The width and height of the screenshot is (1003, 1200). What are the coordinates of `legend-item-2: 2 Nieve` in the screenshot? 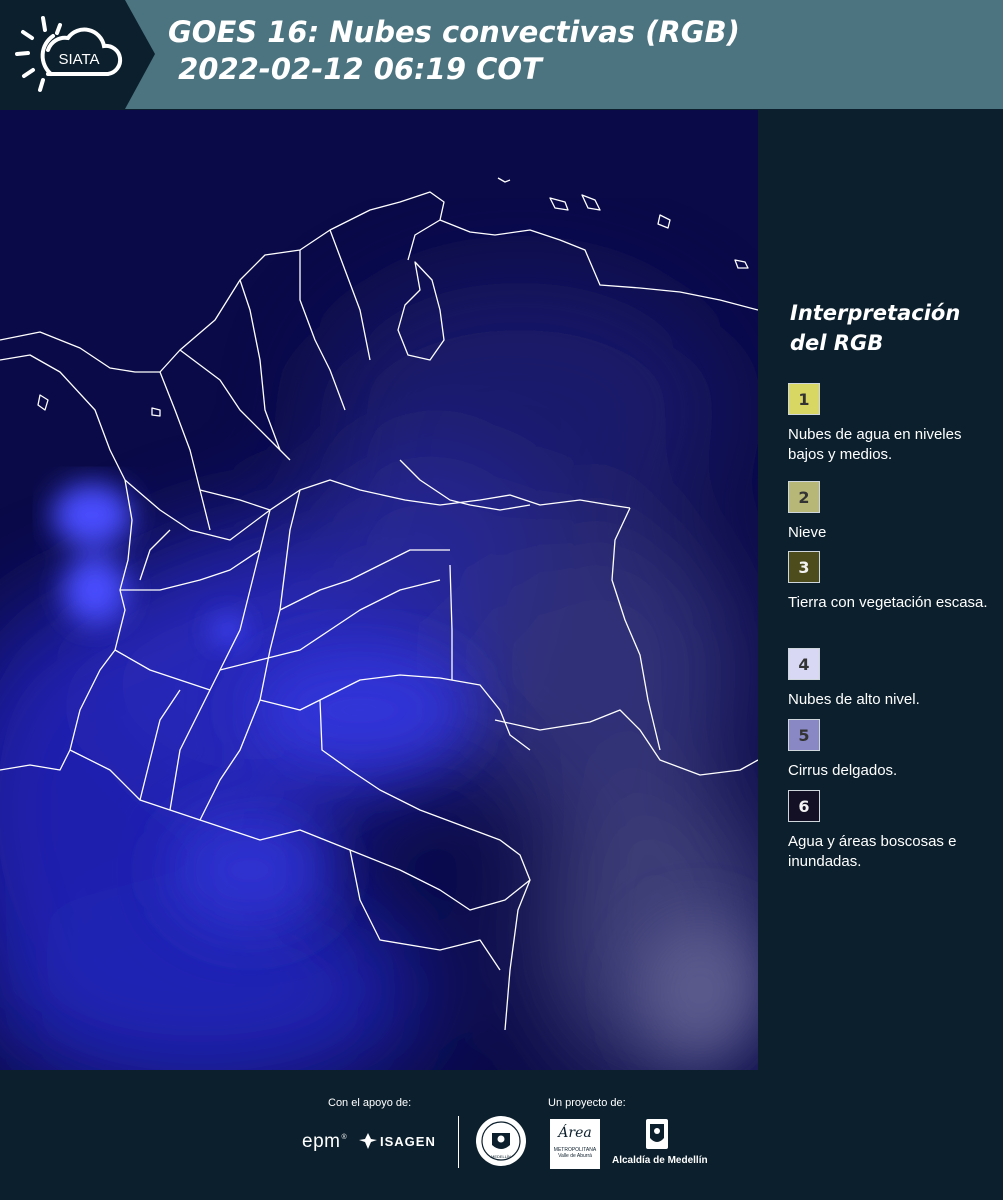 It's located at (890, 512).